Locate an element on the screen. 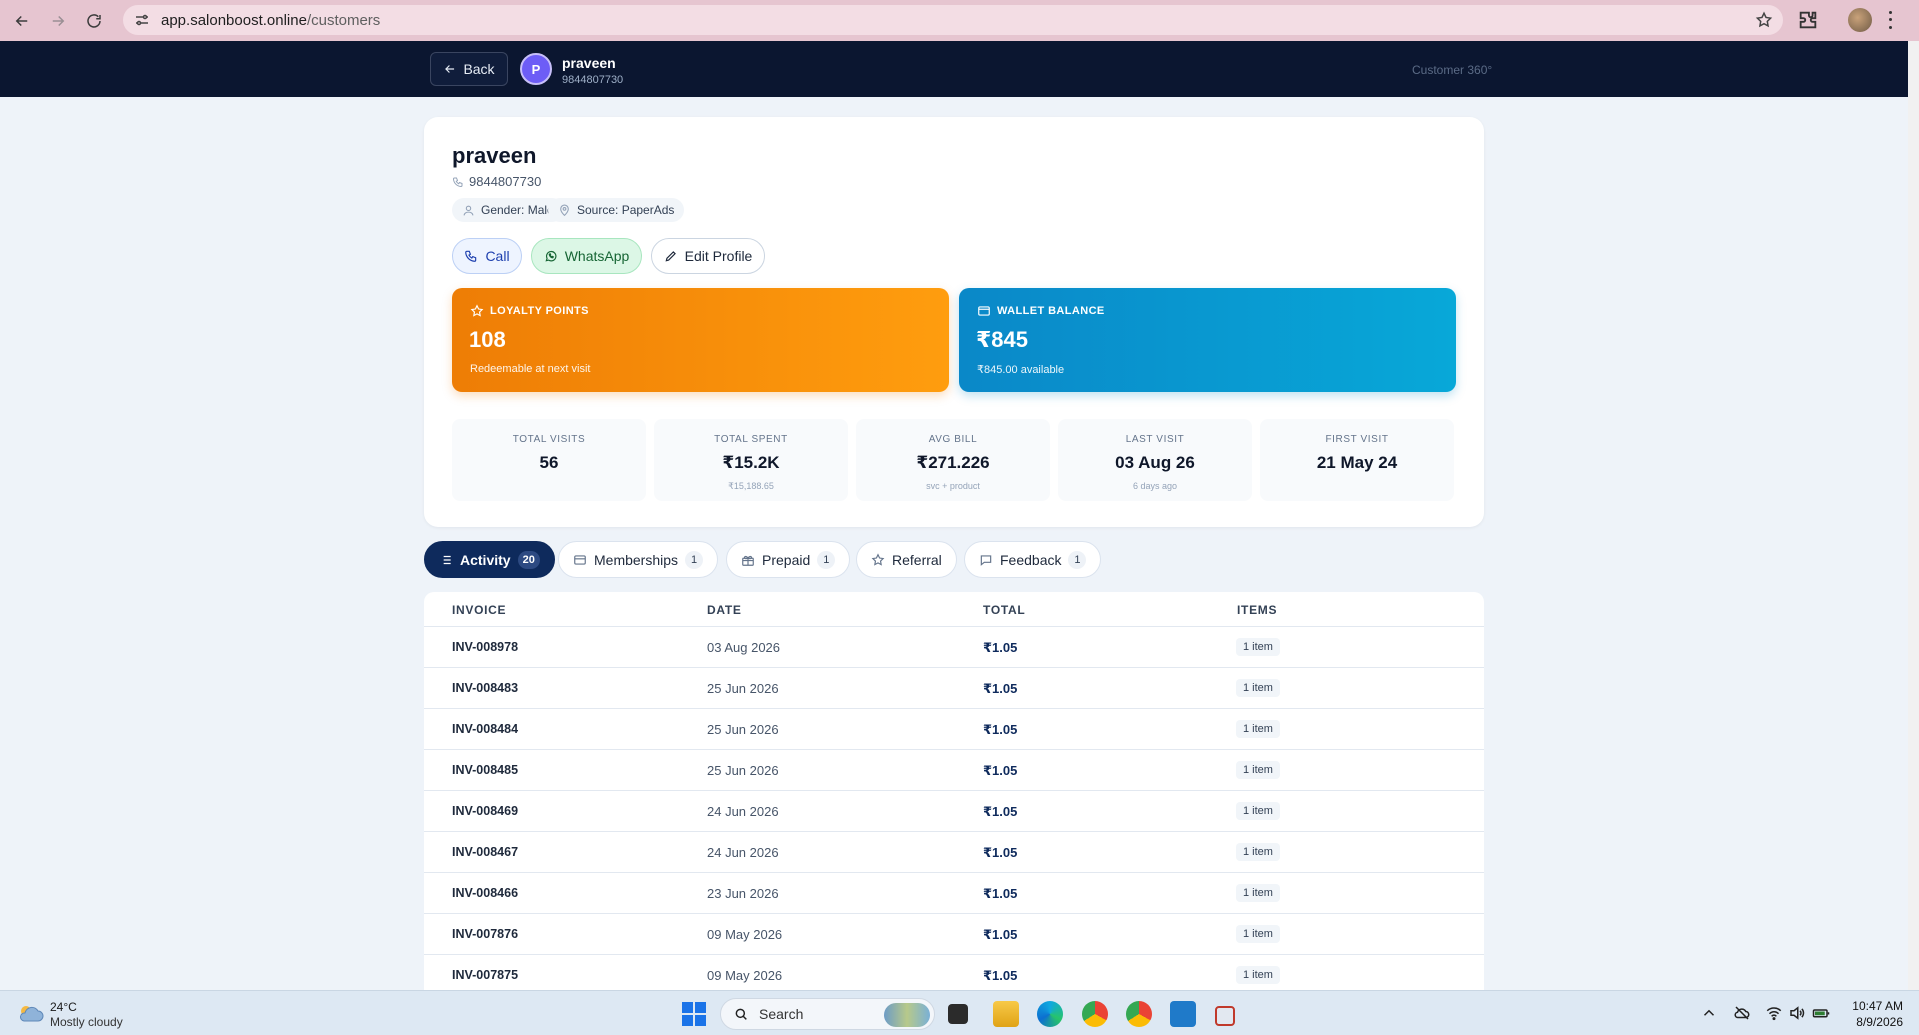  tab-feedback: Feedback 1 is located at coordinates (1033, 559).